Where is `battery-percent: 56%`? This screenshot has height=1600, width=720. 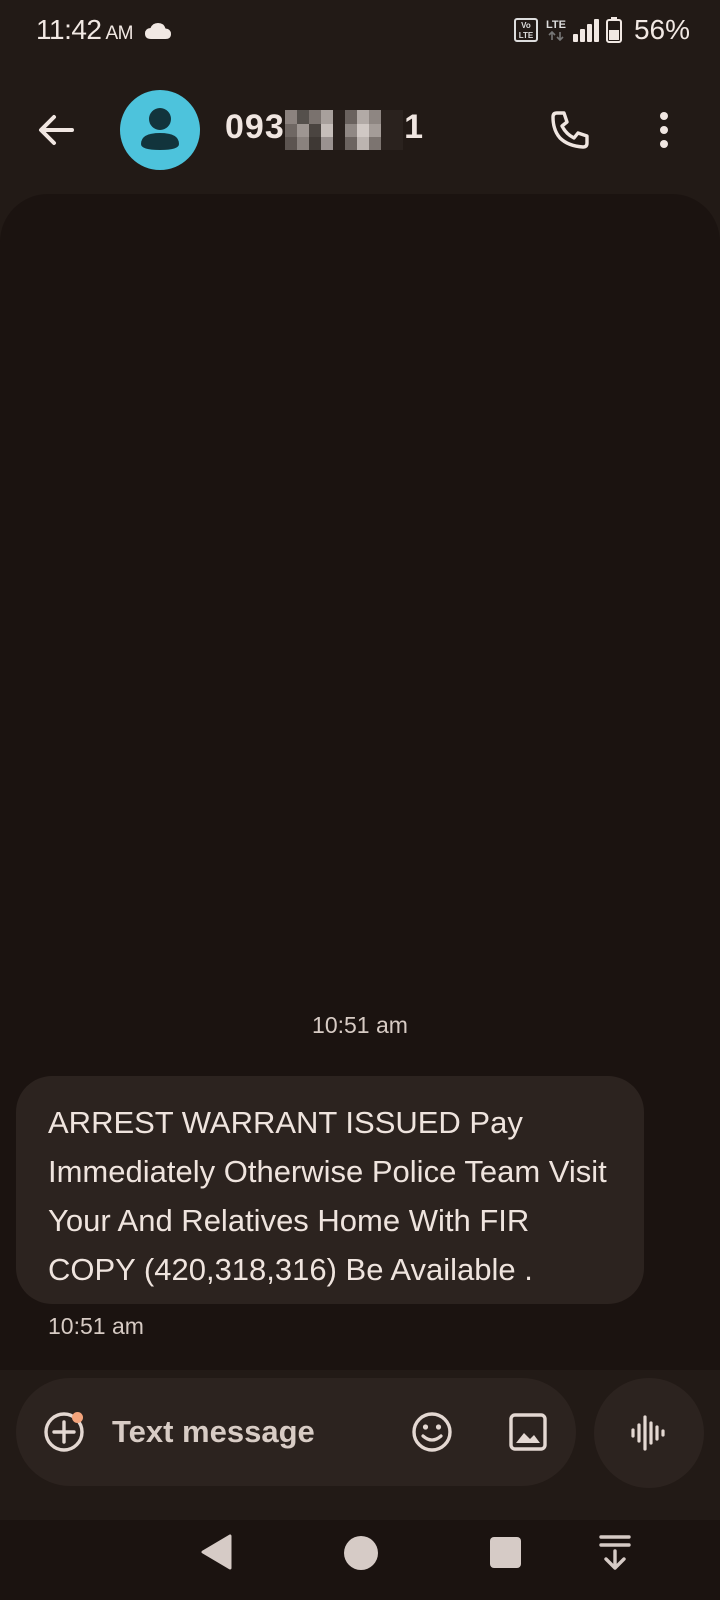 battery-percent: 56% is located at coordinates (661, 29).